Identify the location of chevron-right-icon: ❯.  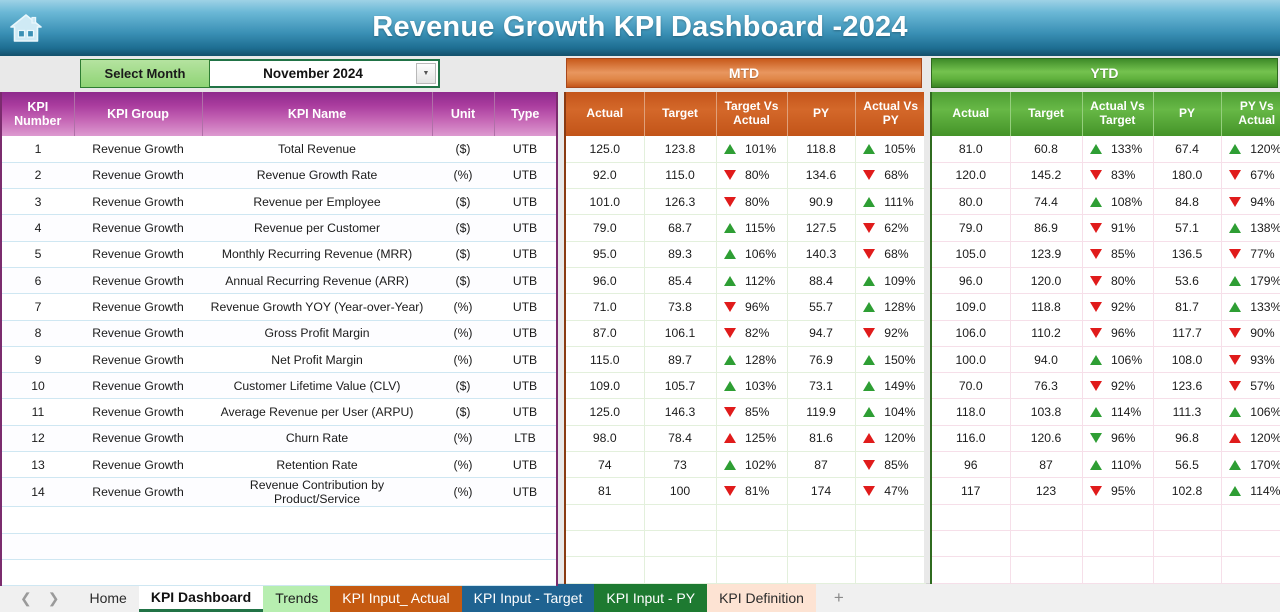
(54, 598).